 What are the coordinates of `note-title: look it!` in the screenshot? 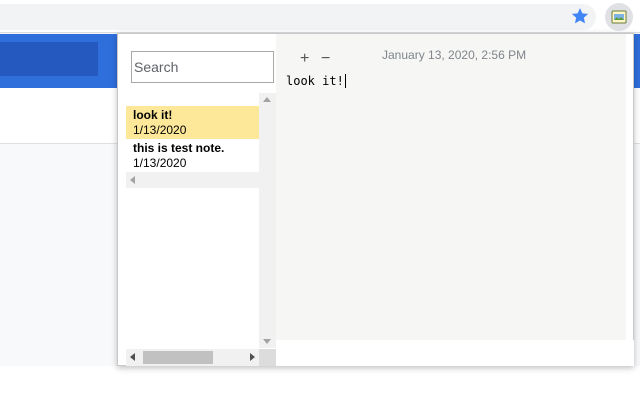 It's located at (153, 115).